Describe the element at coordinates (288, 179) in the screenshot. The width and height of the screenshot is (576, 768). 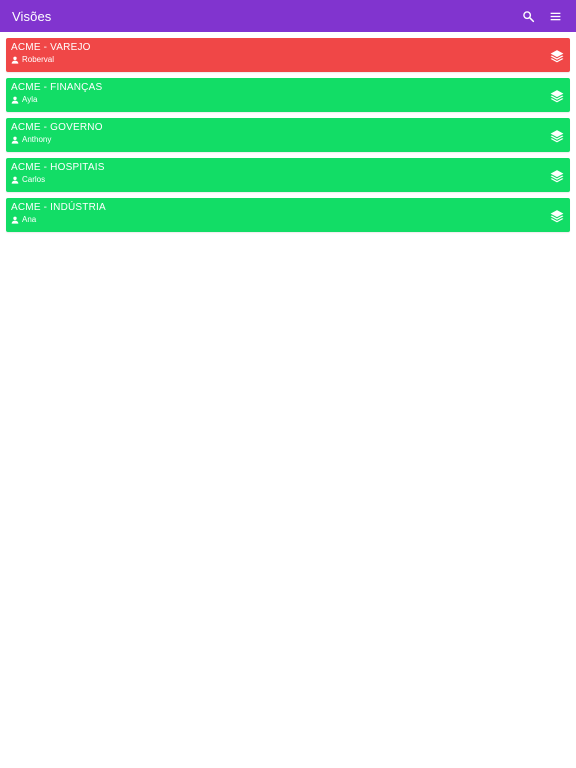
I see `list-item-owner: Carlos` at that location.